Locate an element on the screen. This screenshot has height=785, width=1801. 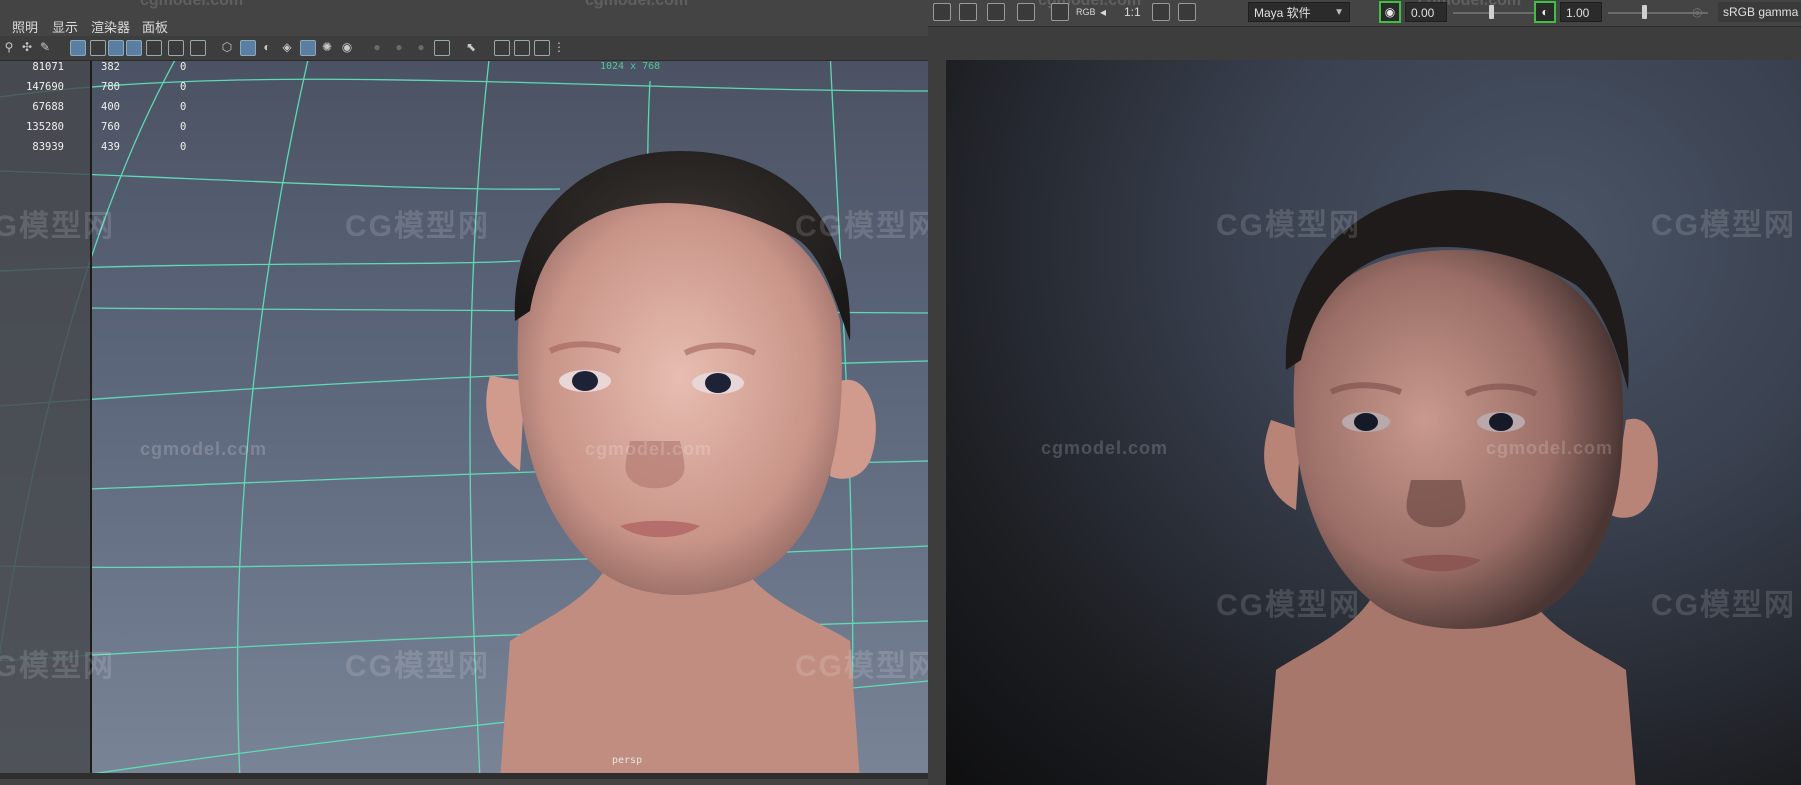
menu-lighting: 照明 is located at coordinates (25, 26).